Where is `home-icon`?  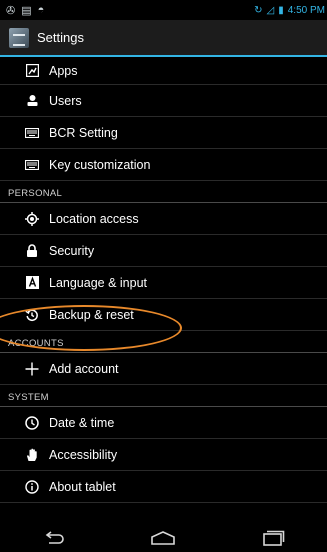
home-icon is located at coordinates (163, 538).